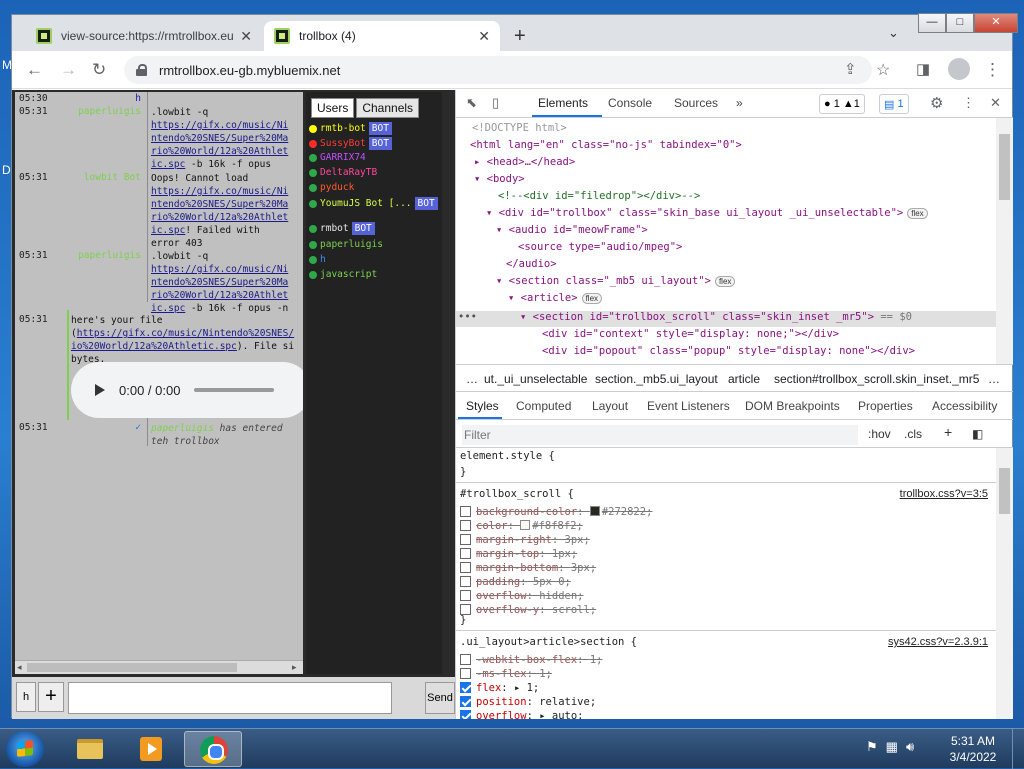  Describe the element at coordinates (99, 70) in the screenshot. I see `reload-icon: ↻` at that location.